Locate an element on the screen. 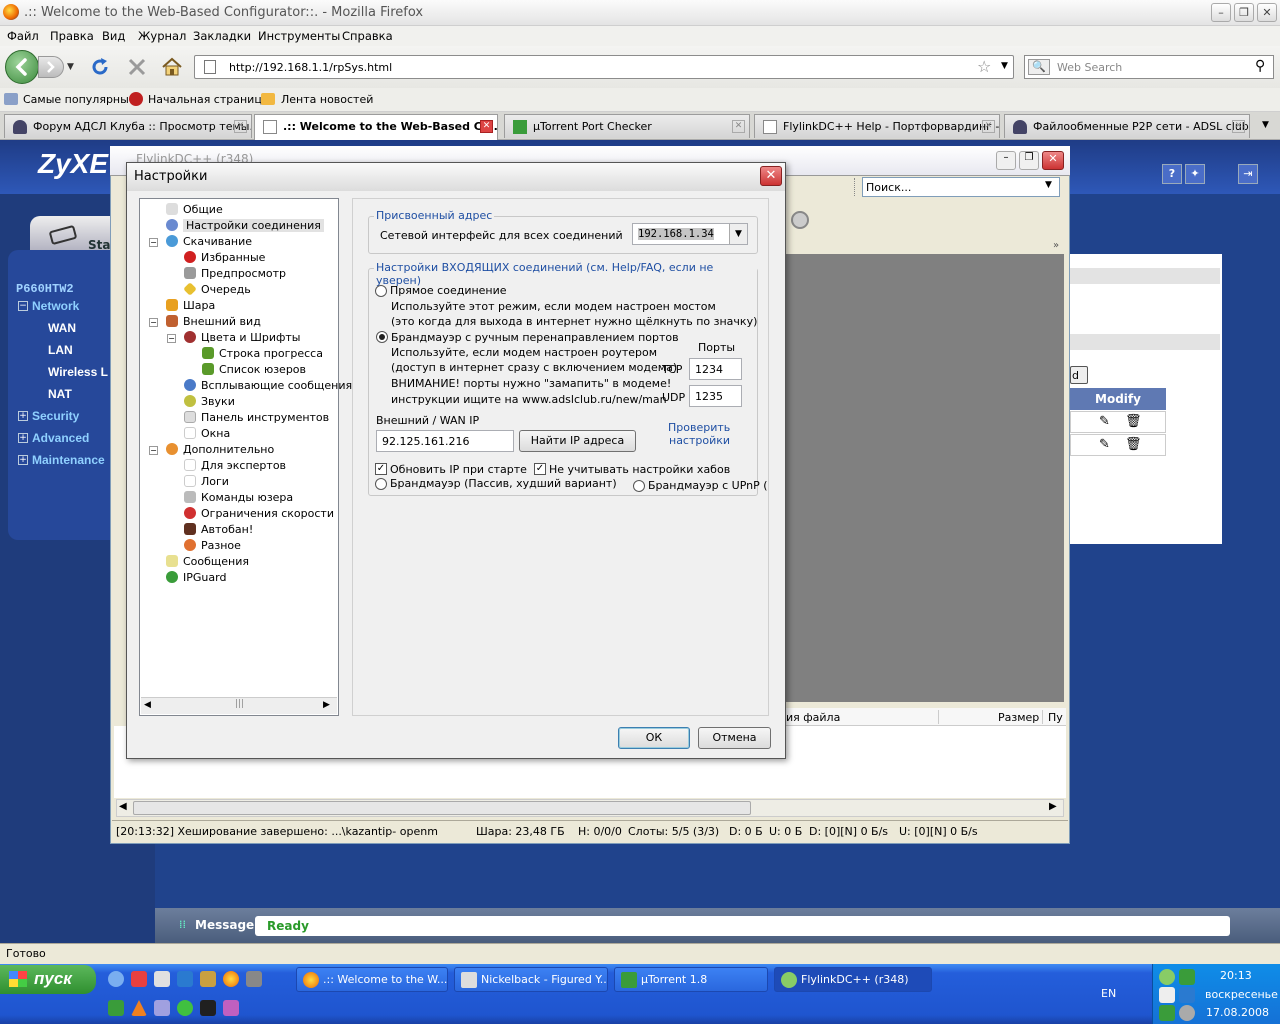  menu-view: Вид is located at coordinates (113, 36).